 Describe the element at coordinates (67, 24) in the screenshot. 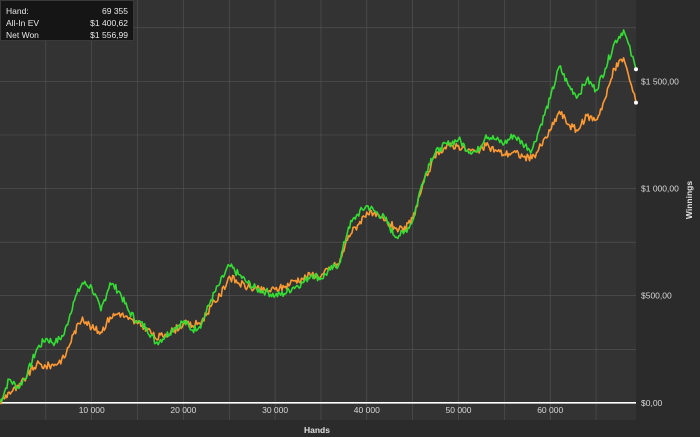

I see `stat-row-all-in-ev: All-In EV $1 400,62` at that location.